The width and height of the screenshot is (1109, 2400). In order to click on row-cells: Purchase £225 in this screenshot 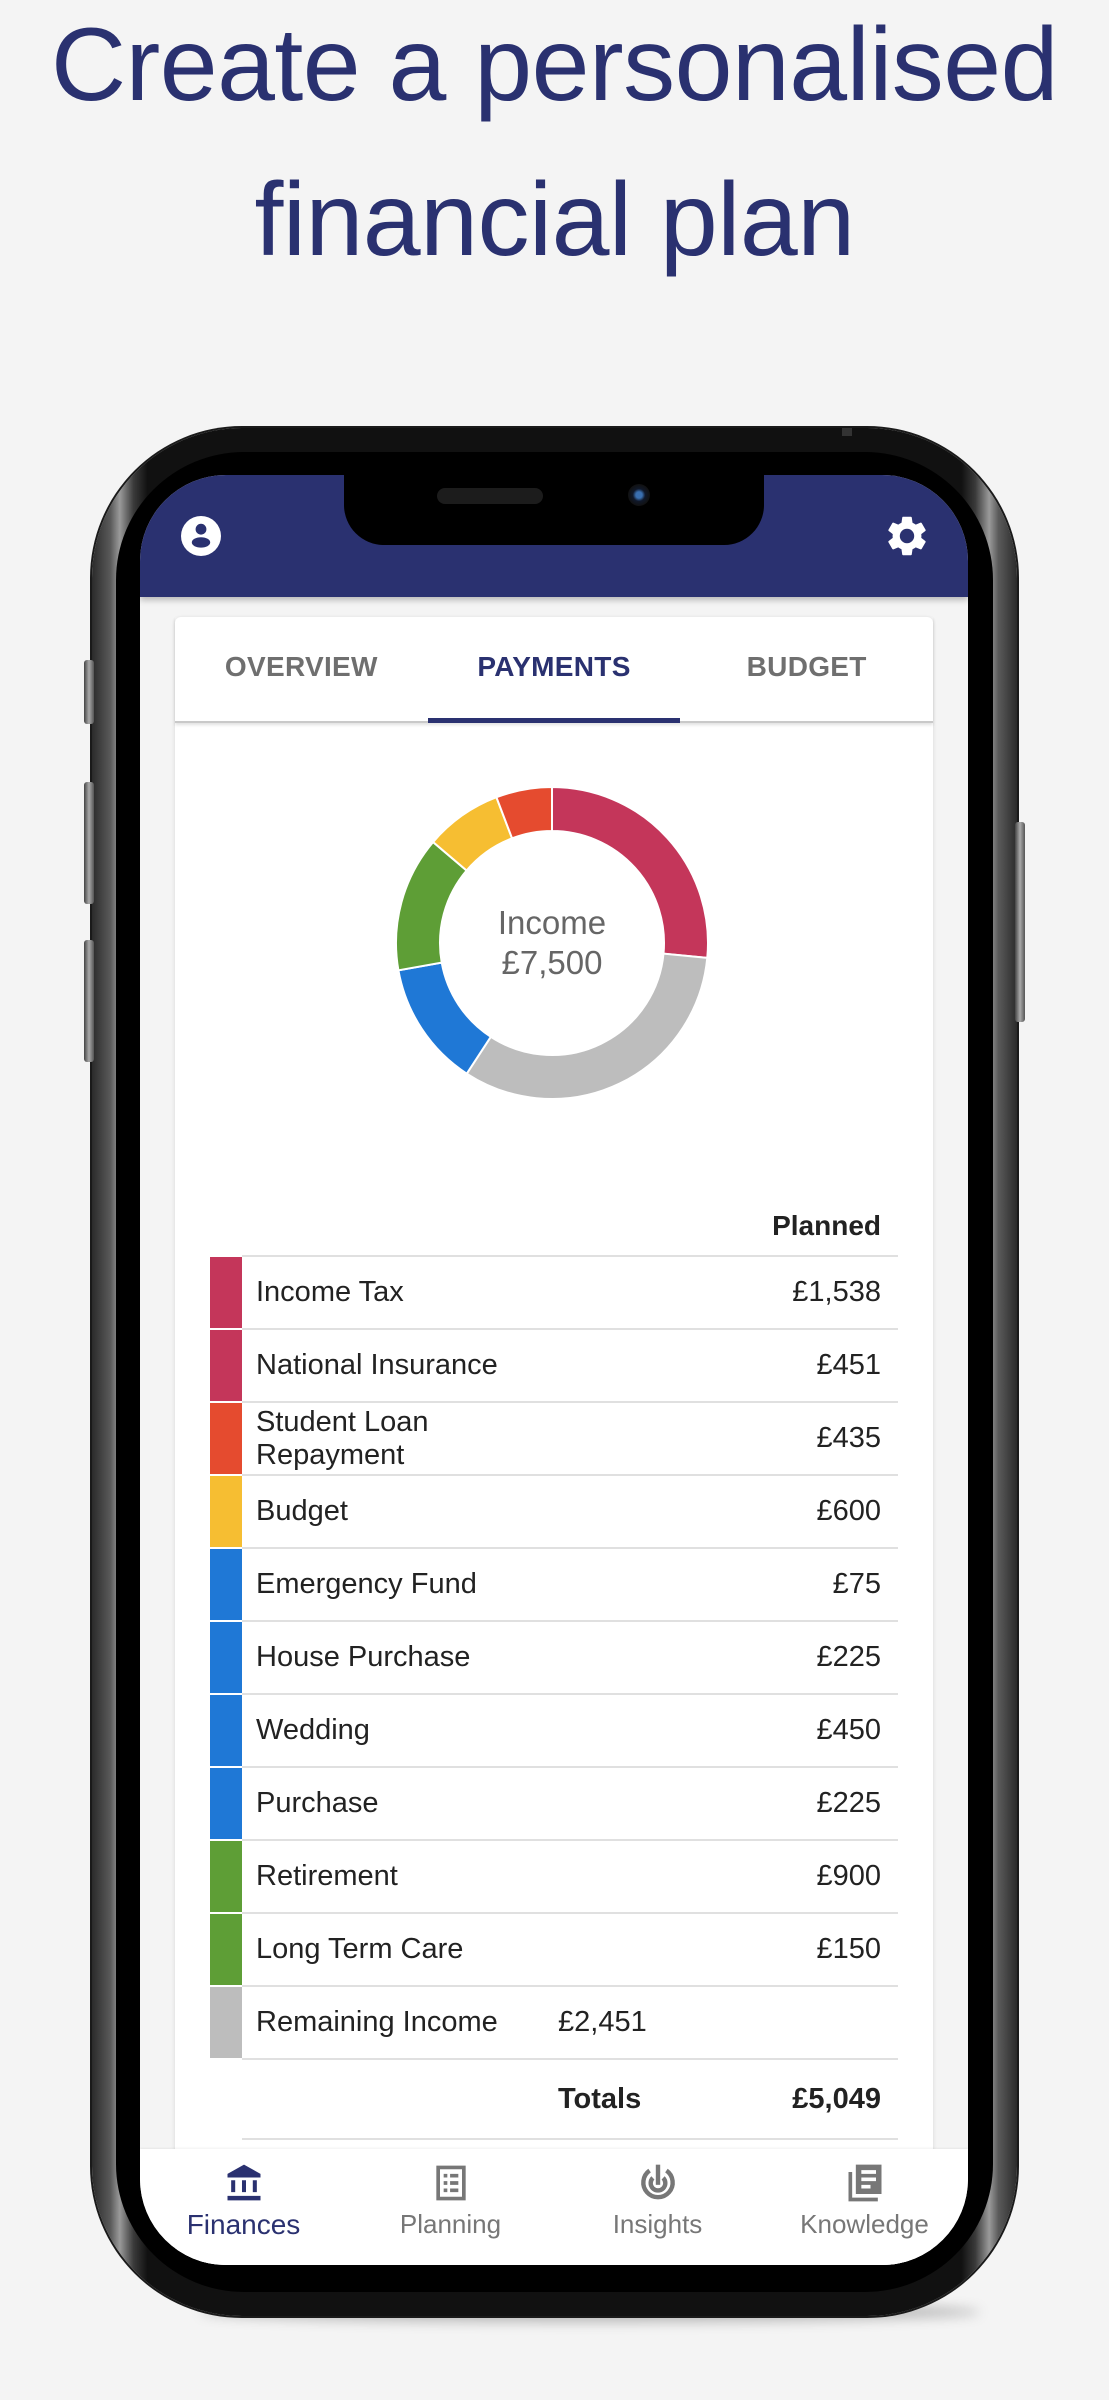, I will do `click(570, 1804)`.